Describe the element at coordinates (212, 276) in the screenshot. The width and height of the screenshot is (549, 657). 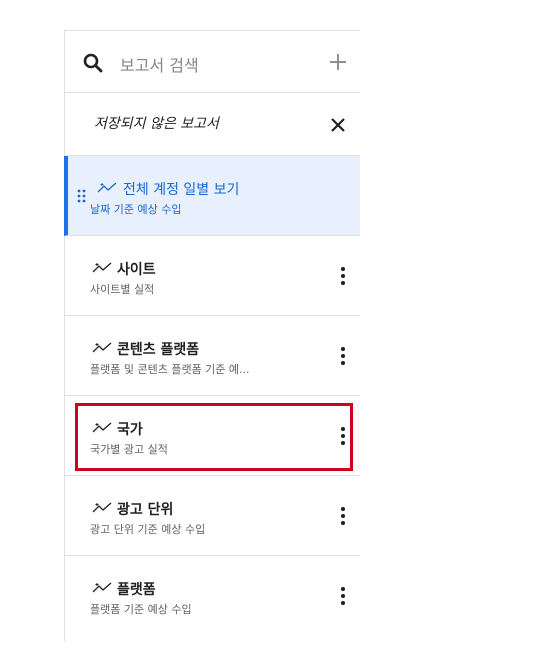
I see `report-item-site: 사이트 사이트별 실적` at that location.